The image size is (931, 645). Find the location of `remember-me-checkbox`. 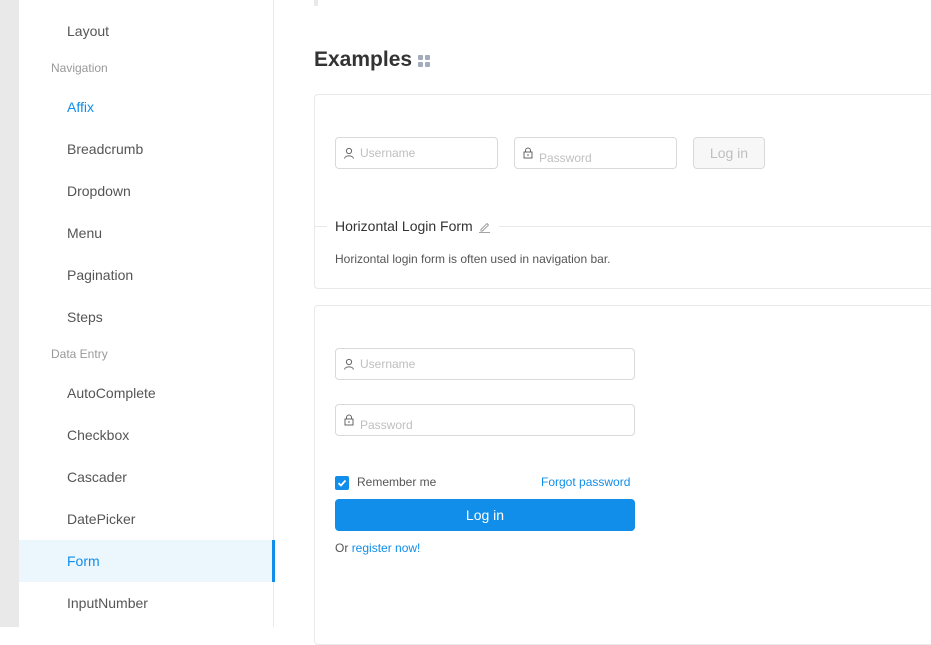

remember-me-checkbox is located at coordinates (342, 483).